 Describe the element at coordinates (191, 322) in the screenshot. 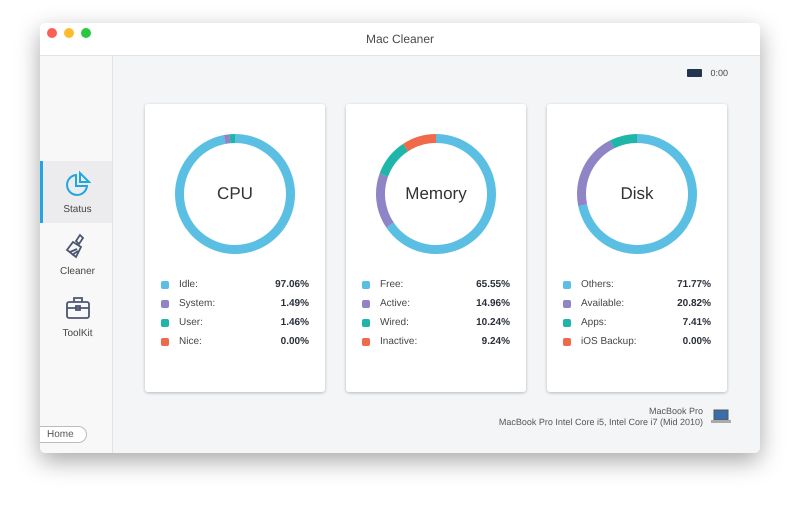

I see `legend-label: User:` at that location.